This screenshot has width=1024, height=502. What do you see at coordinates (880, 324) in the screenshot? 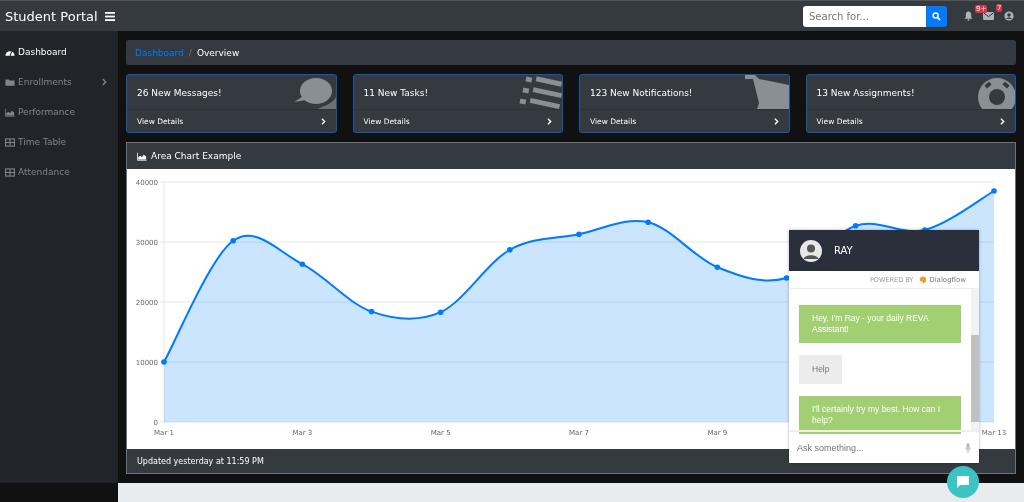
I see `chat-message: Hey, I'm Ray - your daily REVA Assistant!` at bounding box center [880, 324].